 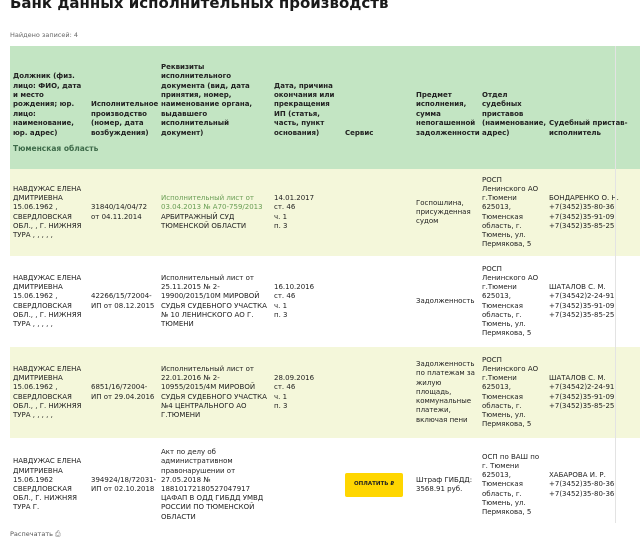 What do you see at coordinates (31, 534) in the screenshot?
I see `print-label: Распечатать` at bounding box center [31, 534].